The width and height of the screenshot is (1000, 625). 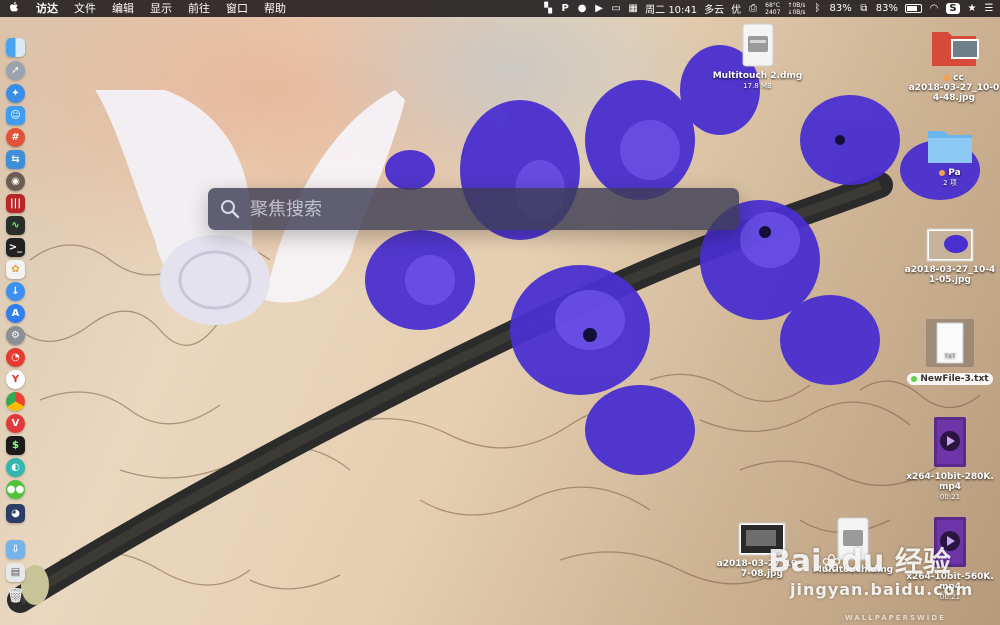 What do you see at coordinates (15, 595) in the screenshot?
I see `trash-icon: 🗑` at bounding box center [15, 595].